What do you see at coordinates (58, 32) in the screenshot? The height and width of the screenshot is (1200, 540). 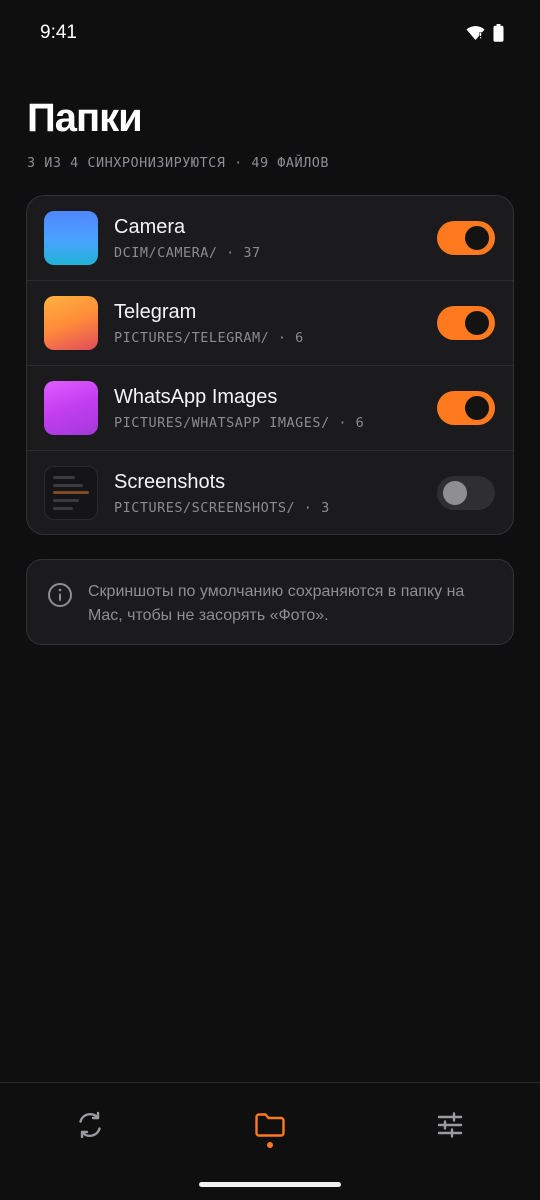 I see `status-time: 9:41` at bounding box center [58, 32].